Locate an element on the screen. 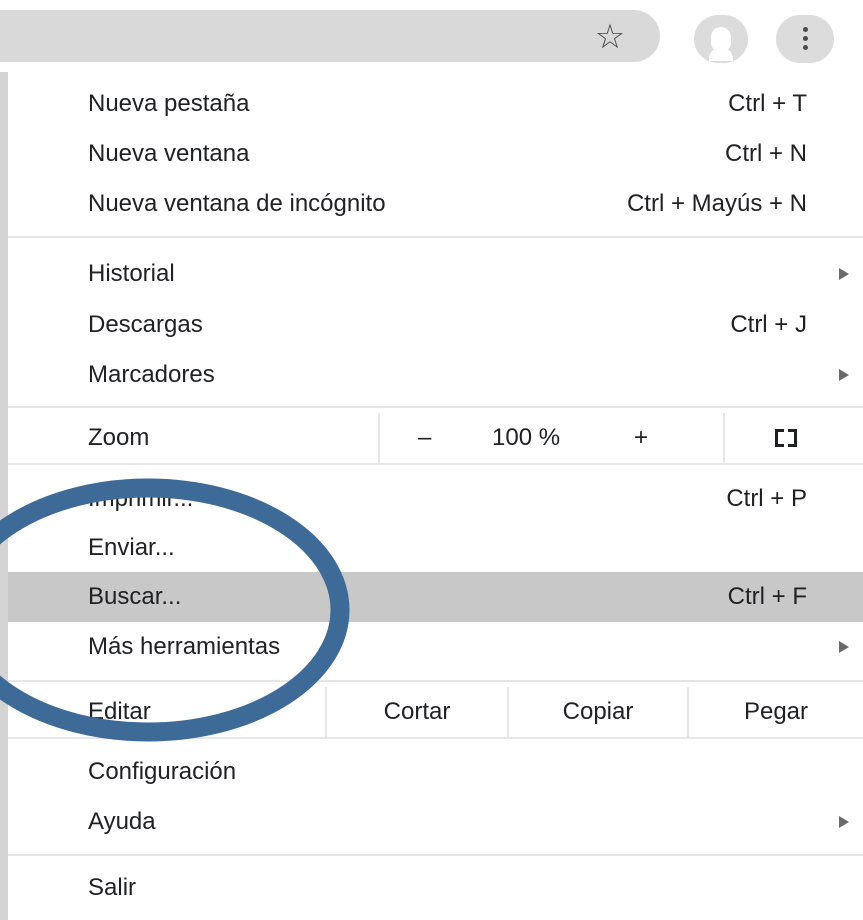 Image resolution: width=863 pixels, height=920 pixels. edit-label: Editar is located at coordinates (119, 711).